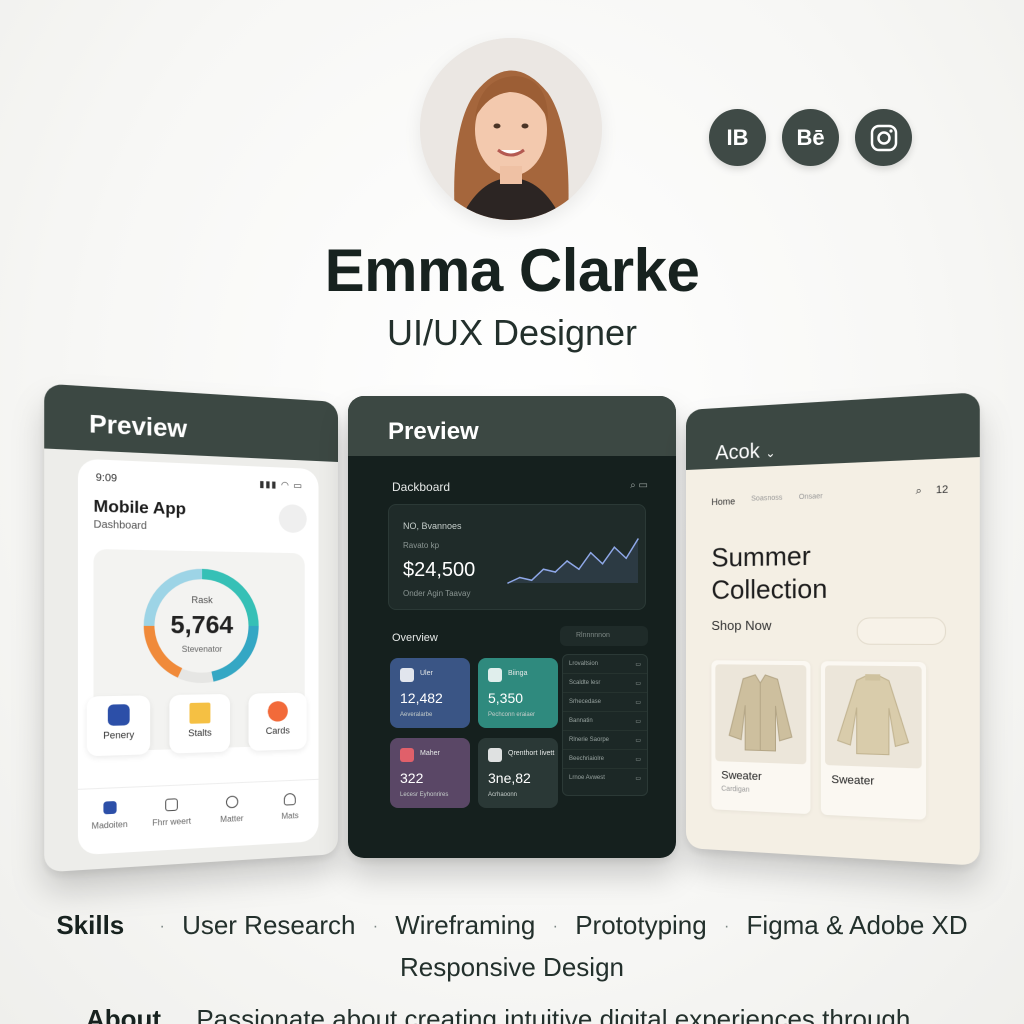 The height and width of the screenshot is (1024, 1024). What do you see at coordinates (605, 664) in the screenshot?
I see `list-item: Lrovaltsion ▭` at bounding box center [605, 664].